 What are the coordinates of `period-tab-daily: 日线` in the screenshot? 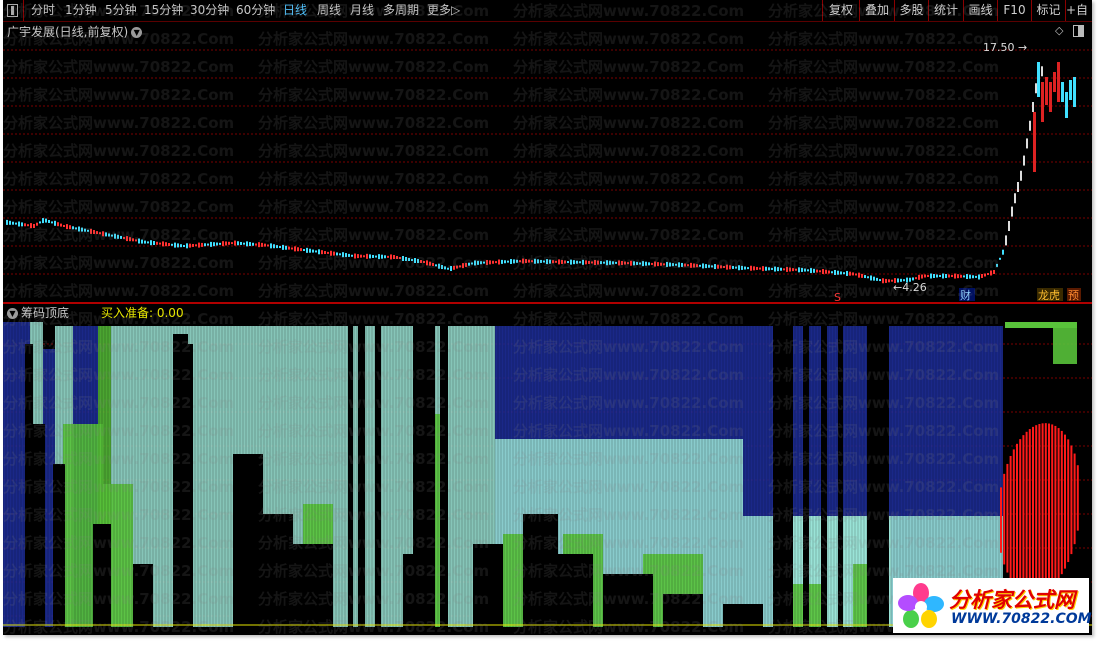 It's located at (295, 10).